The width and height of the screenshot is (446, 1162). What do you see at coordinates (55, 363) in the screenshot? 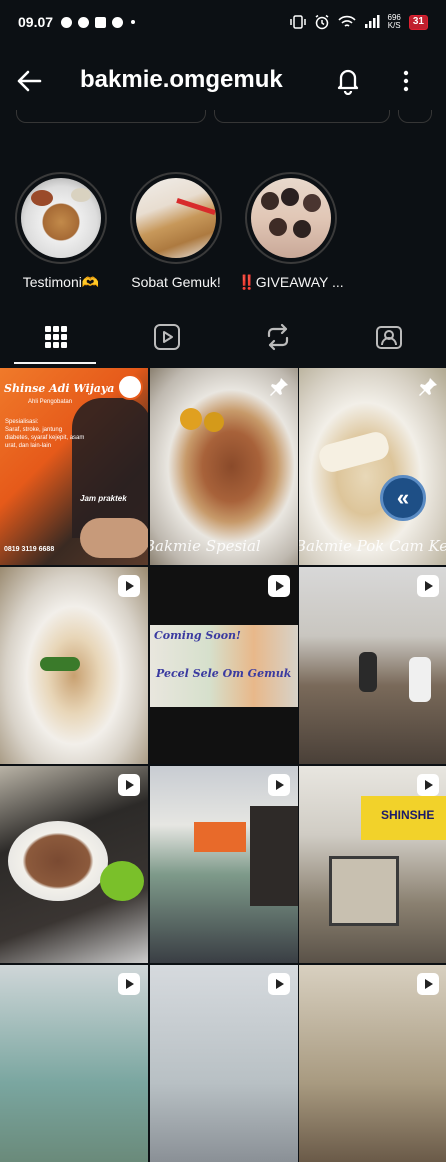
I see `active-tab-indicator` at bounding box center [55, 363].